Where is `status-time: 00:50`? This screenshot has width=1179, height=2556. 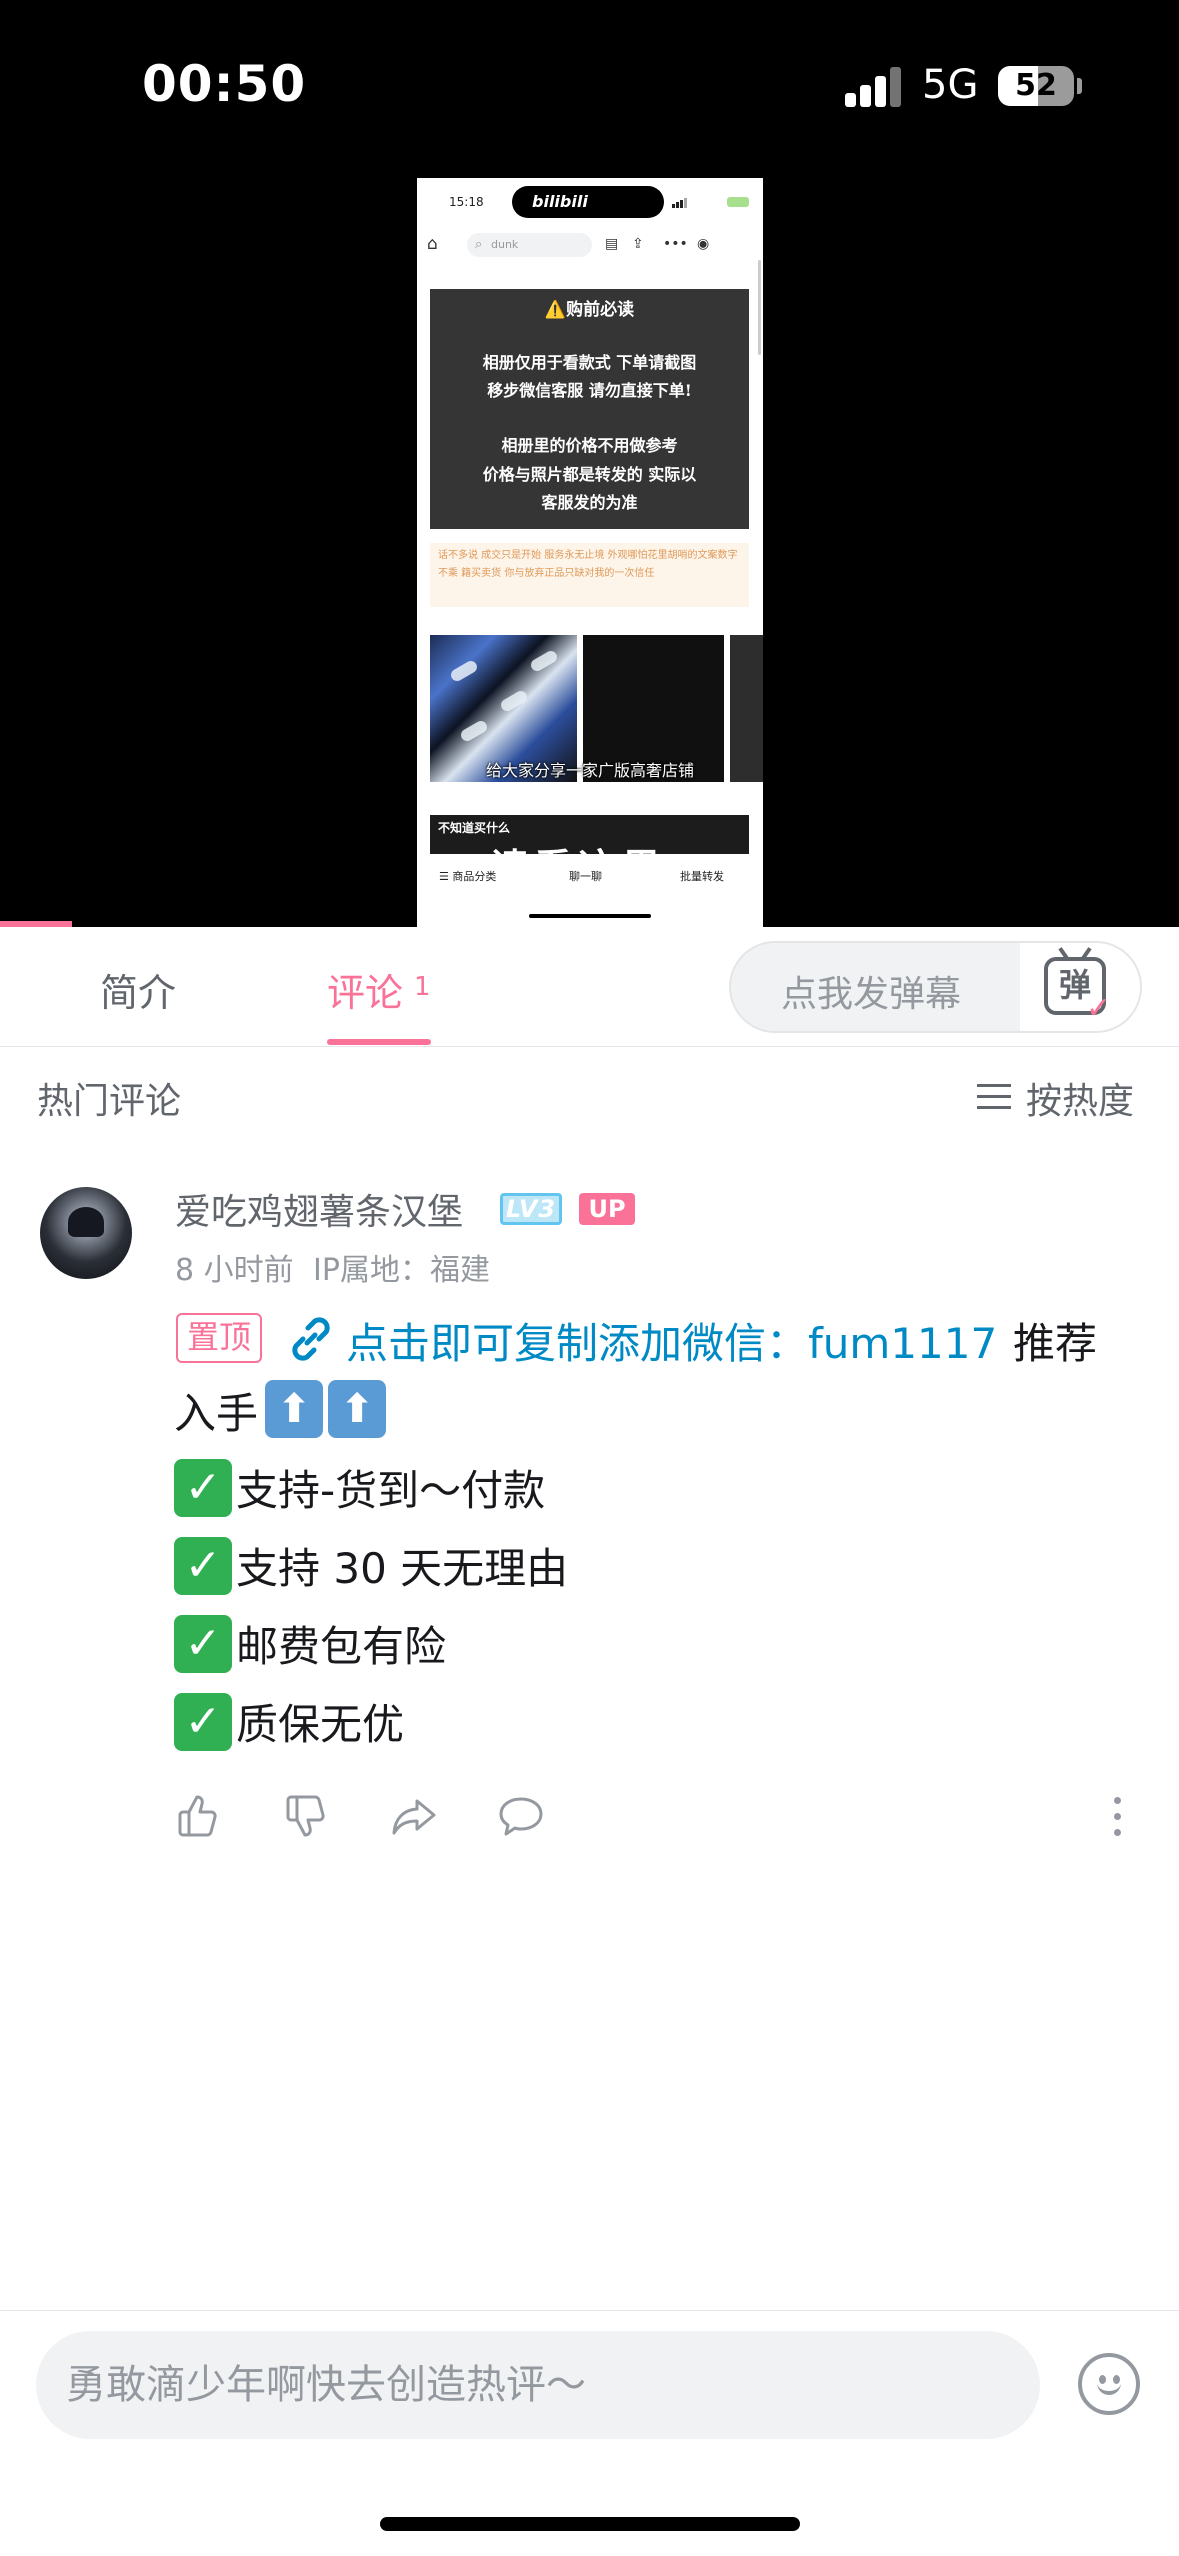
status-time: 00:50 is located at coordinates (224, 84).